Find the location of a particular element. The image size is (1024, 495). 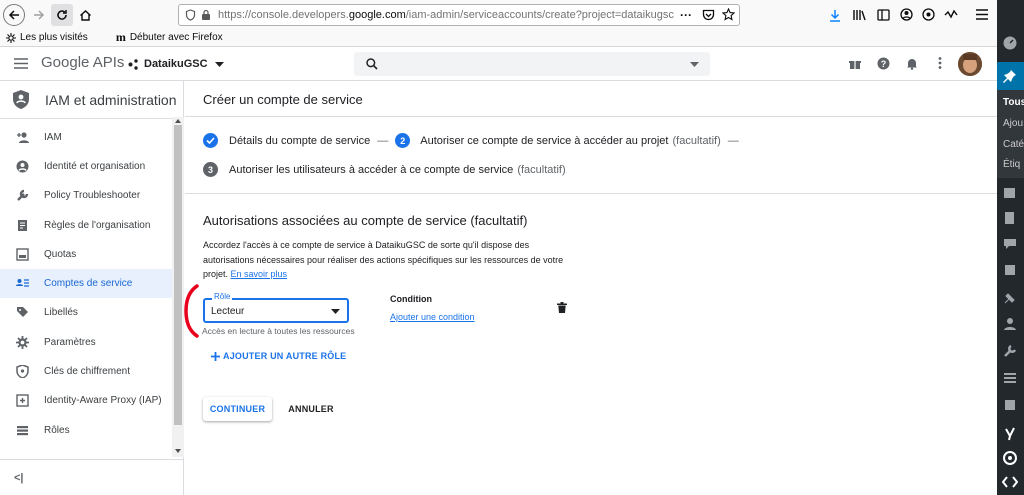

download-icon is located at coordinates (835, 15).